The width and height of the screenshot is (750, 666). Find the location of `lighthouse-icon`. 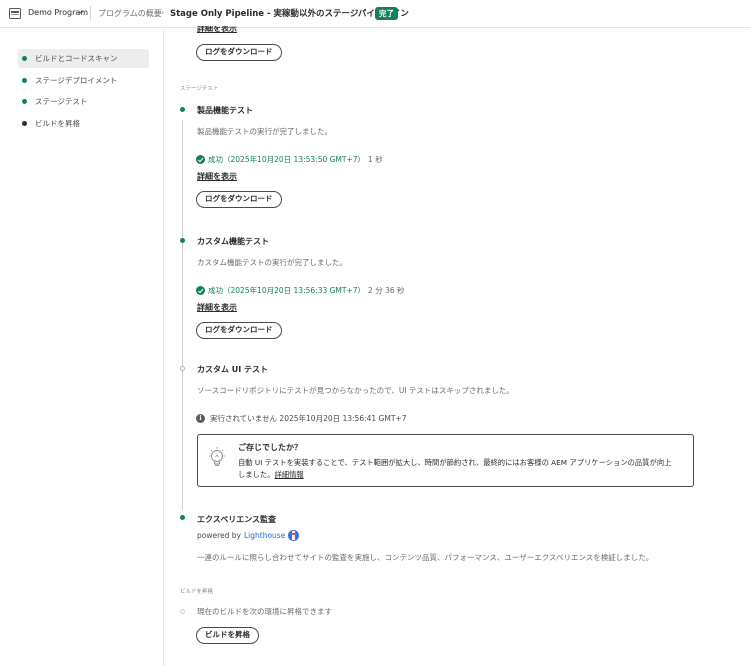

lighthouse-icon is located at coordinates (294, 535).